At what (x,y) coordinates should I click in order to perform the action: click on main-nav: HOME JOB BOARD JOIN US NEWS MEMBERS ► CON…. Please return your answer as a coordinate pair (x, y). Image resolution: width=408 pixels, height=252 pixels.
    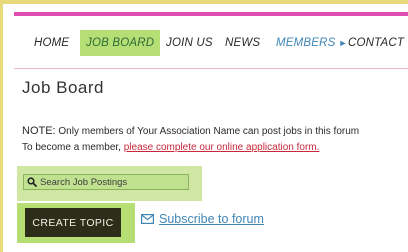
    Looking at the image, I should click on (211, 43).